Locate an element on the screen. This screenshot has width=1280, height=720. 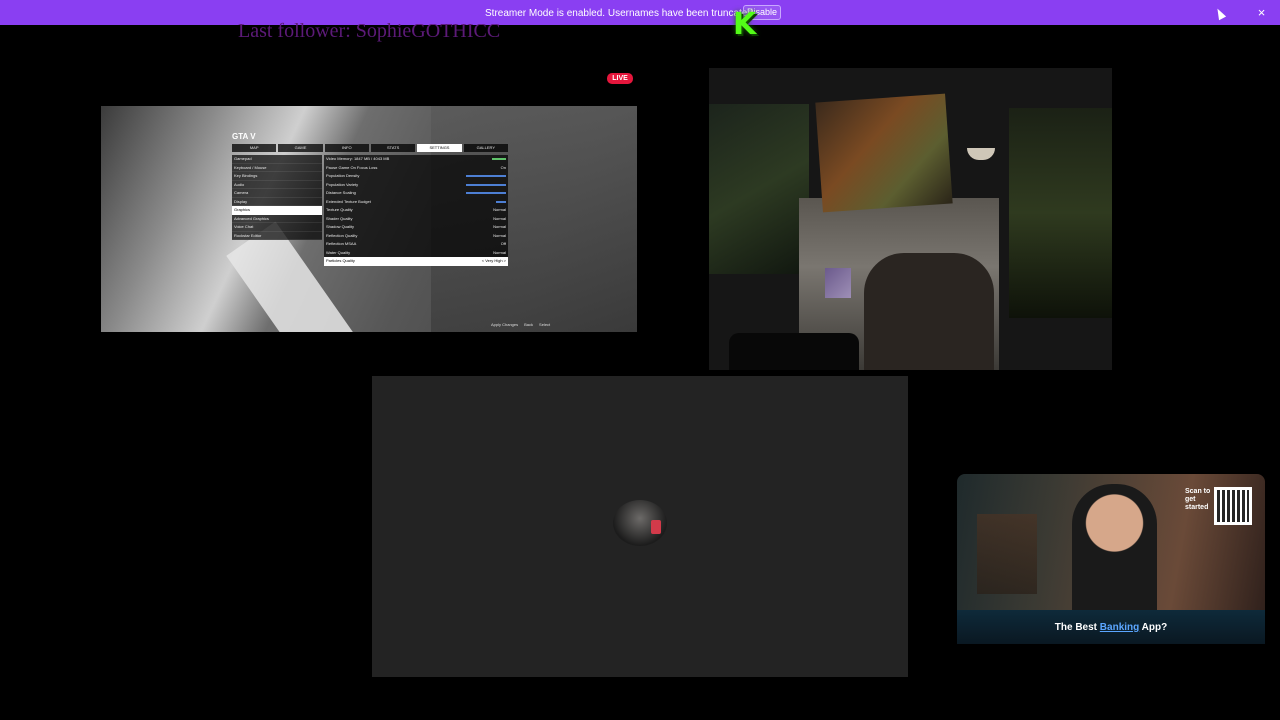
webcam-chair is located at coordinates (929, 311).